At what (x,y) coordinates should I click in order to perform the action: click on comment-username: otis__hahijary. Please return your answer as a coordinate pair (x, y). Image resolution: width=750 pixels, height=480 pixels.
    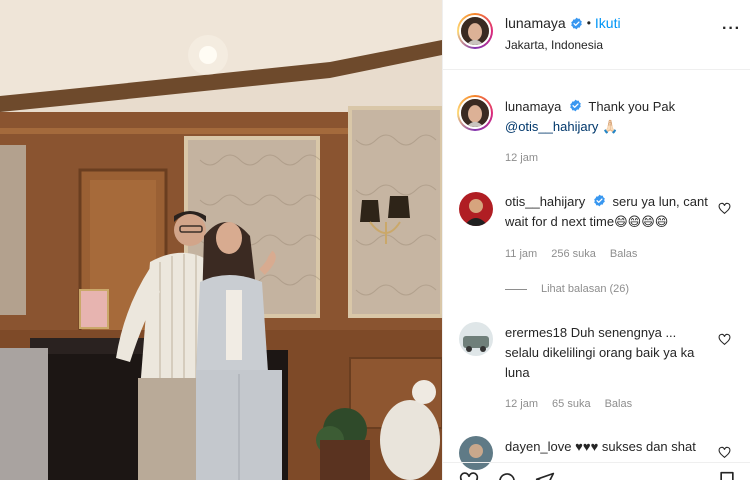
    Looking at the image, I should click on (545, 201).